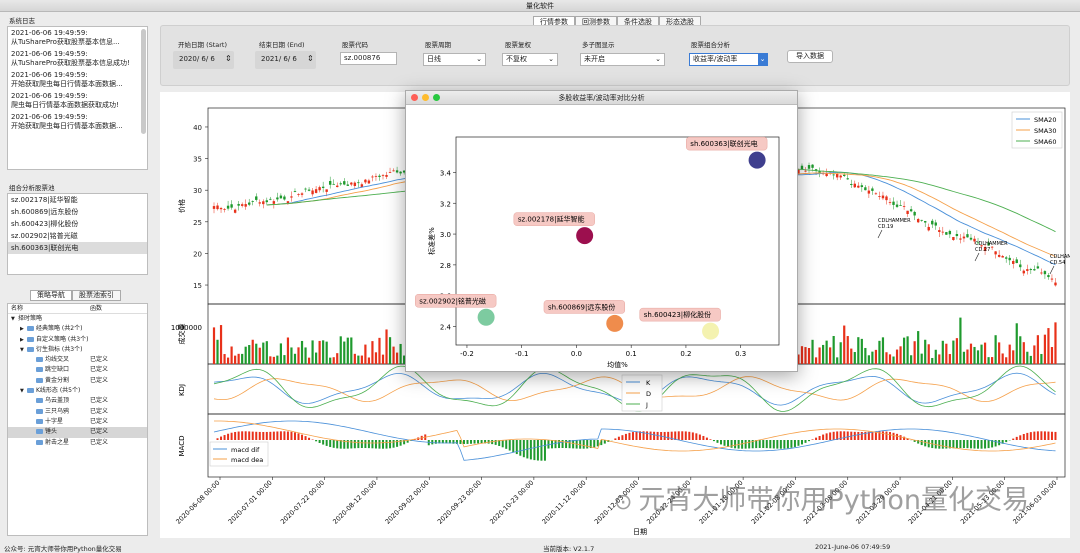  Describe the element at coordinates (454, 59) in the screenshot. I see `period-select: 日线⌄` at that location.